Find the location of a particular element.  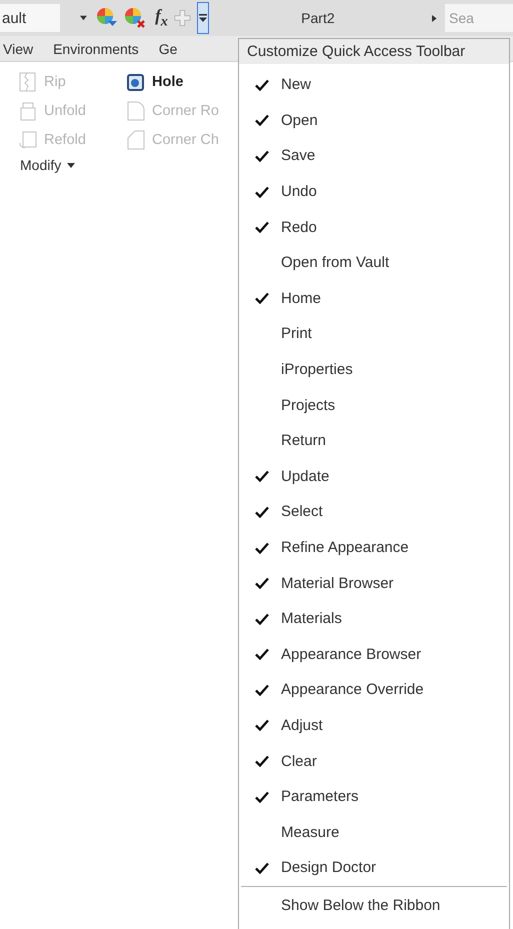

style-field: ault is located at coordinates (30, 18).